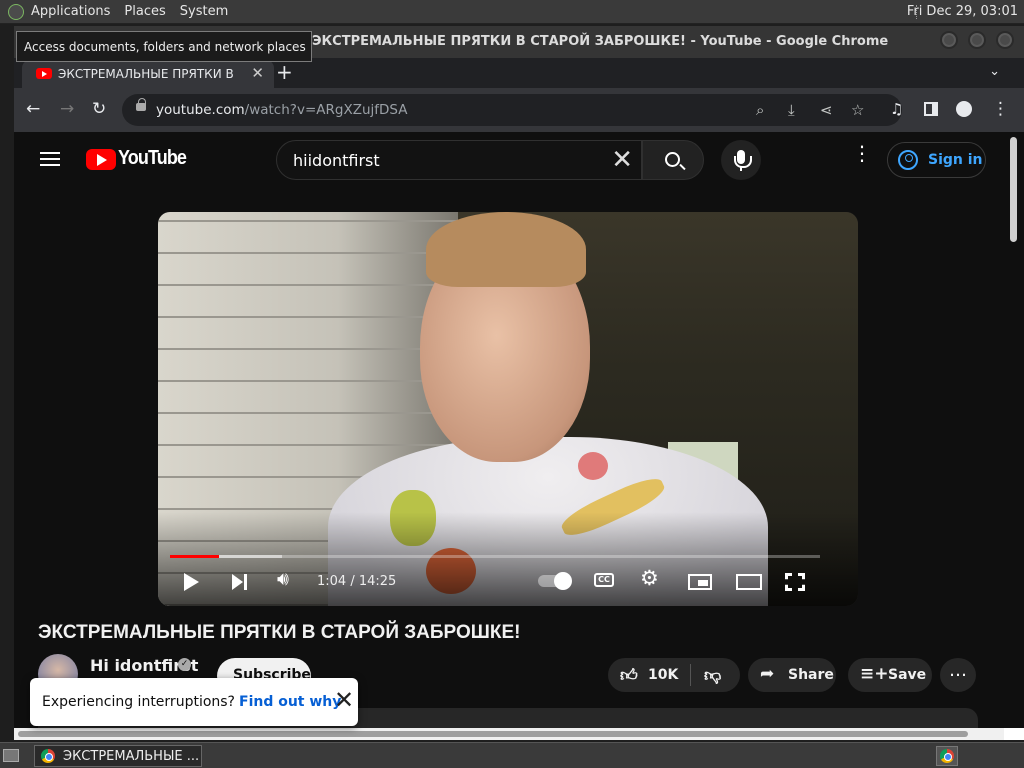  What do you see at coordinates (284, 72) in the screenshot?
I see `new-tab-icon: +` at bounding box center [284, 72].